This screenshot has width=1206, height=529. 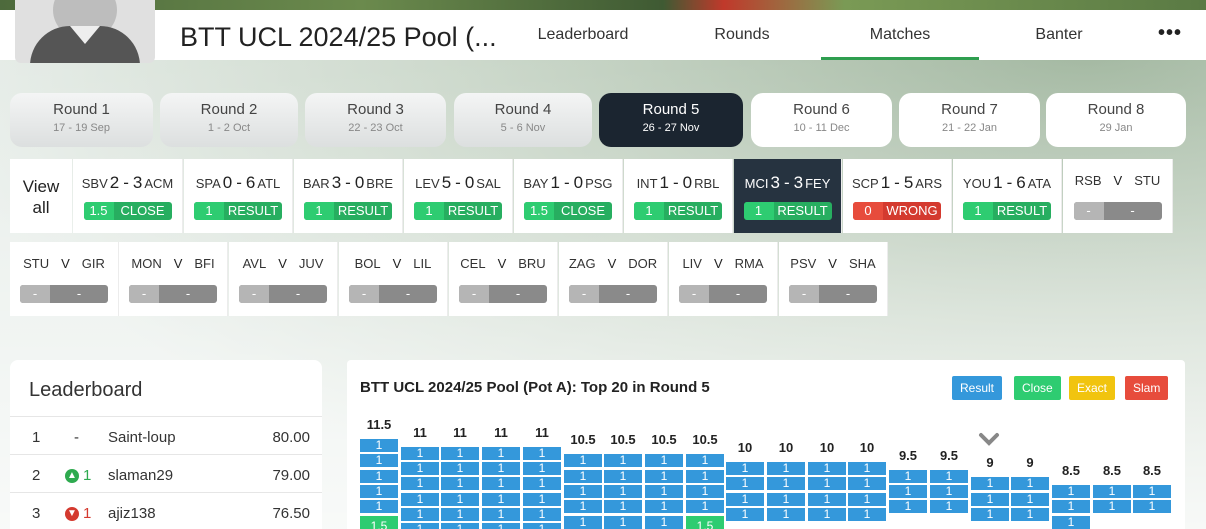 I want to click on avatar, so click(x=85, y=31).